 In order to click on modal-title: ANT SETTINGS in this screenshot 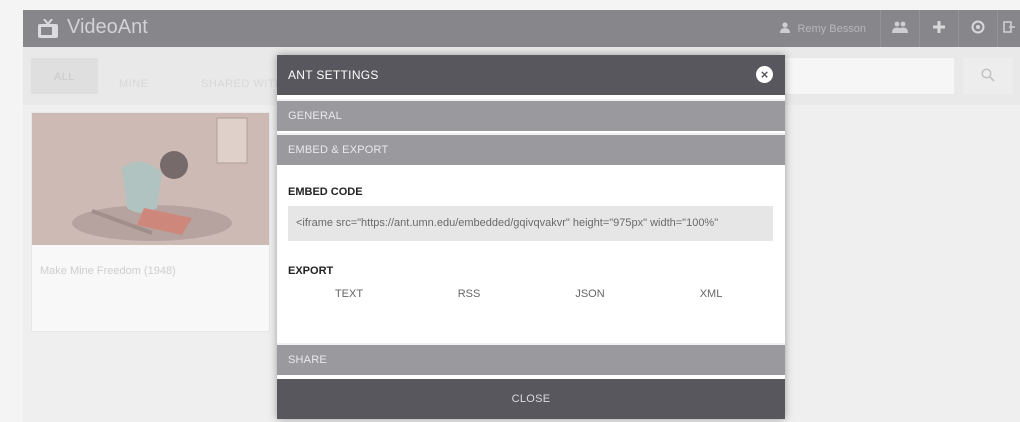, I will do `click(333, 75)`.